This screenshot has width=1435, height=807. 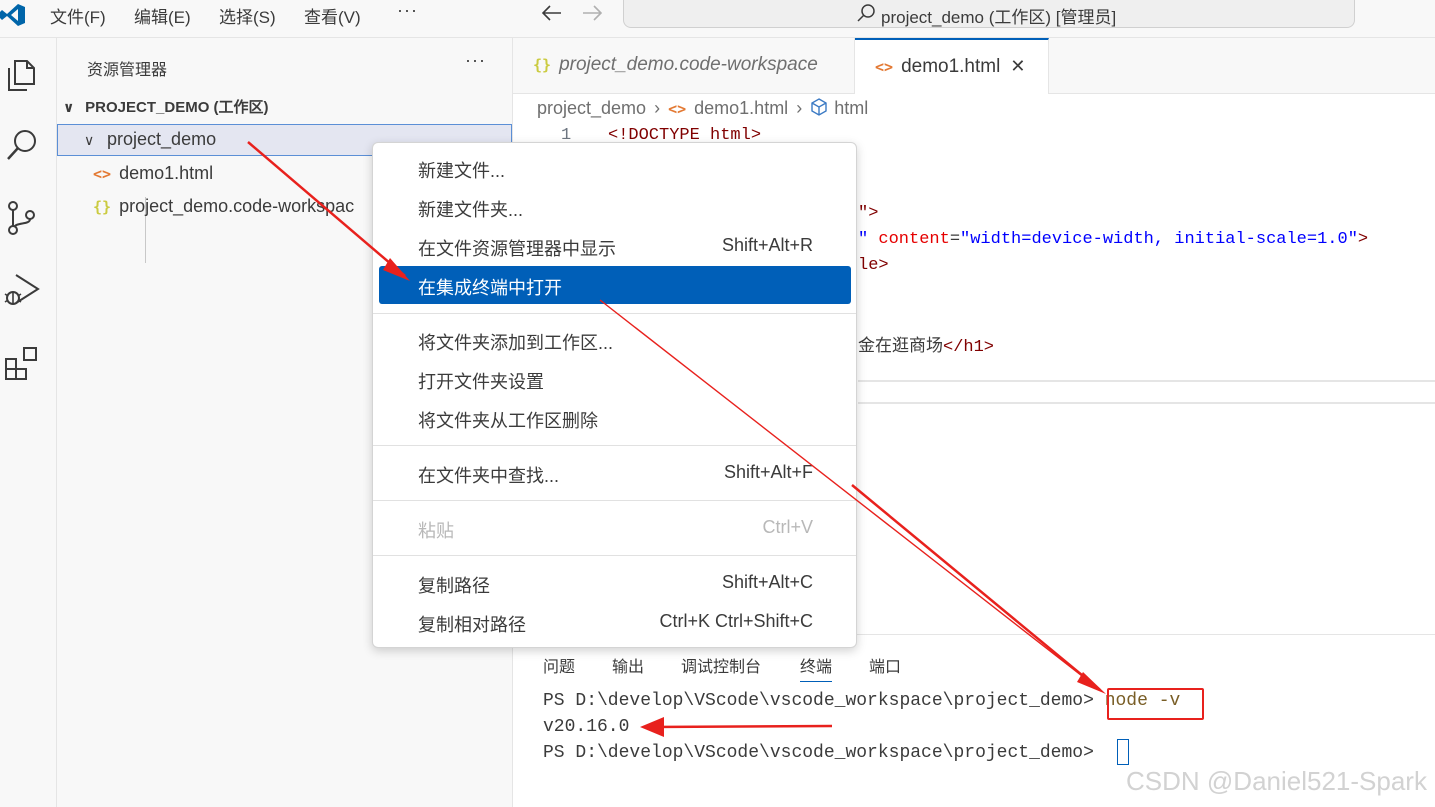 I want to click on annotation-box, so click(x=1155, y=704).